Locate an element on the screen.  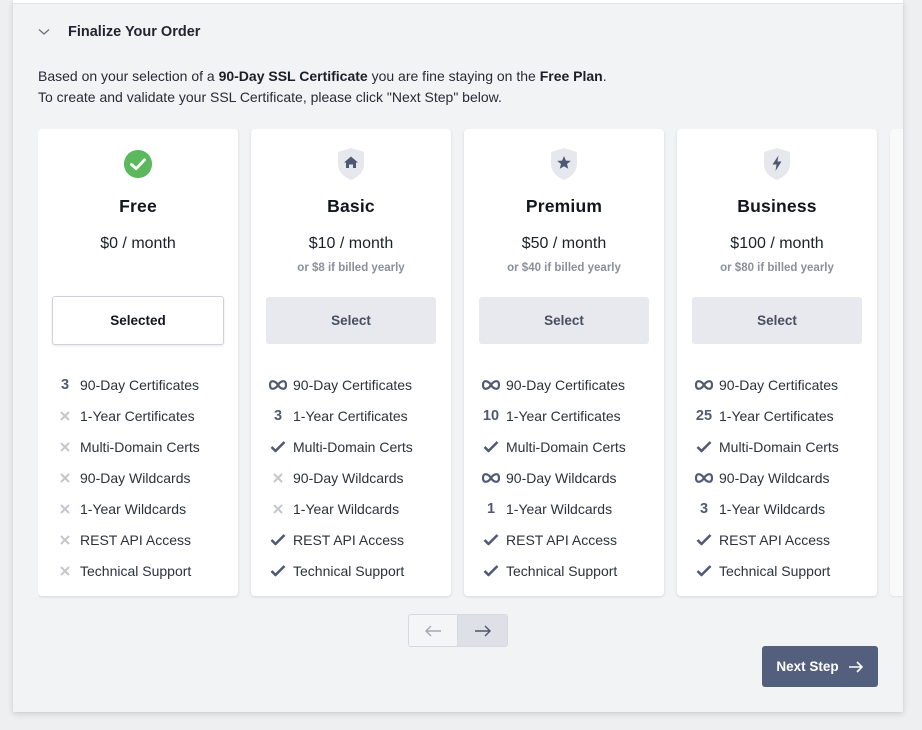
feature-count: 1 is located at coordinates (491, 508).